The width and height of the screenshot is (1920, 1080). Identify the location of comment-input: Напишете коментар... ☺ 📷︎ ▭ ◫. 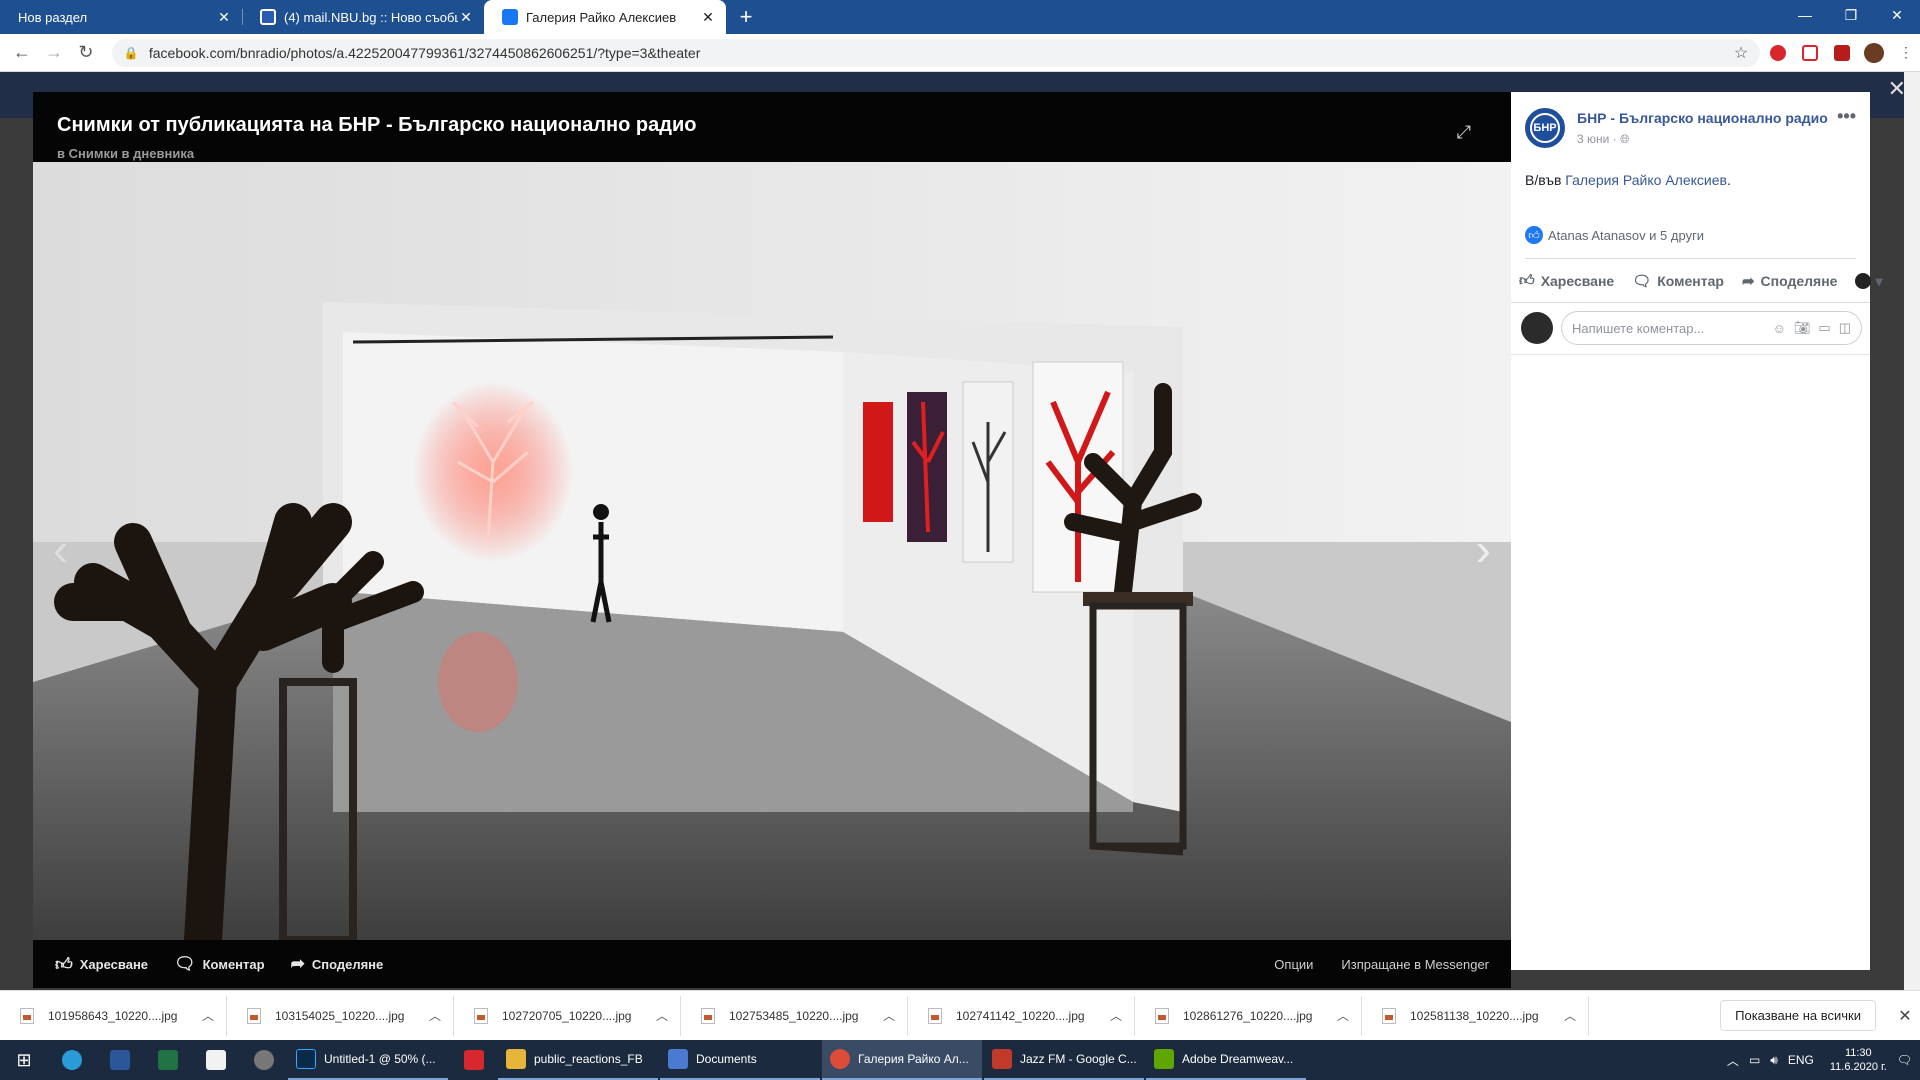
(1711, 328).